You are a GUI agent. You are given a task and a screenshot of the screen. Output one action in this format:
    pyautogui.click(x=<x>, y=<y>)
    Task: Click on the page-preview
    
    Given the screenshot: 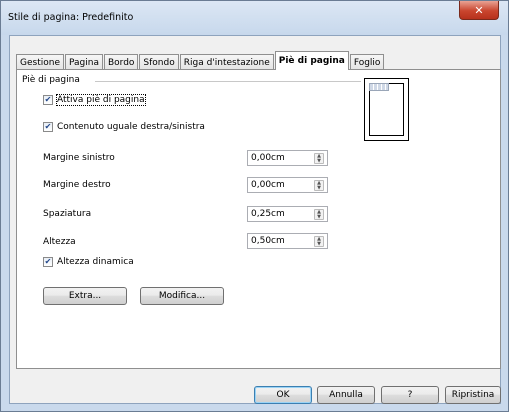 What is the action you would take?
    pyautogui.click(x=386, y=109)
    